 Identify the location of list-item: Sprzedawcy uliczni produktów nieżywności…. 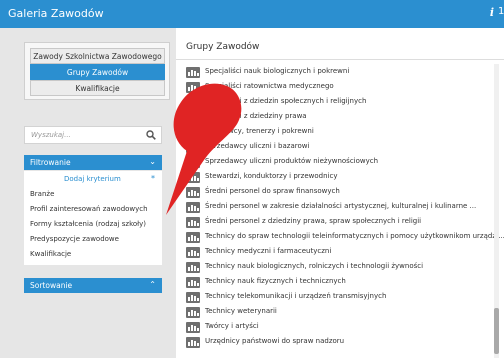
(336, 163).